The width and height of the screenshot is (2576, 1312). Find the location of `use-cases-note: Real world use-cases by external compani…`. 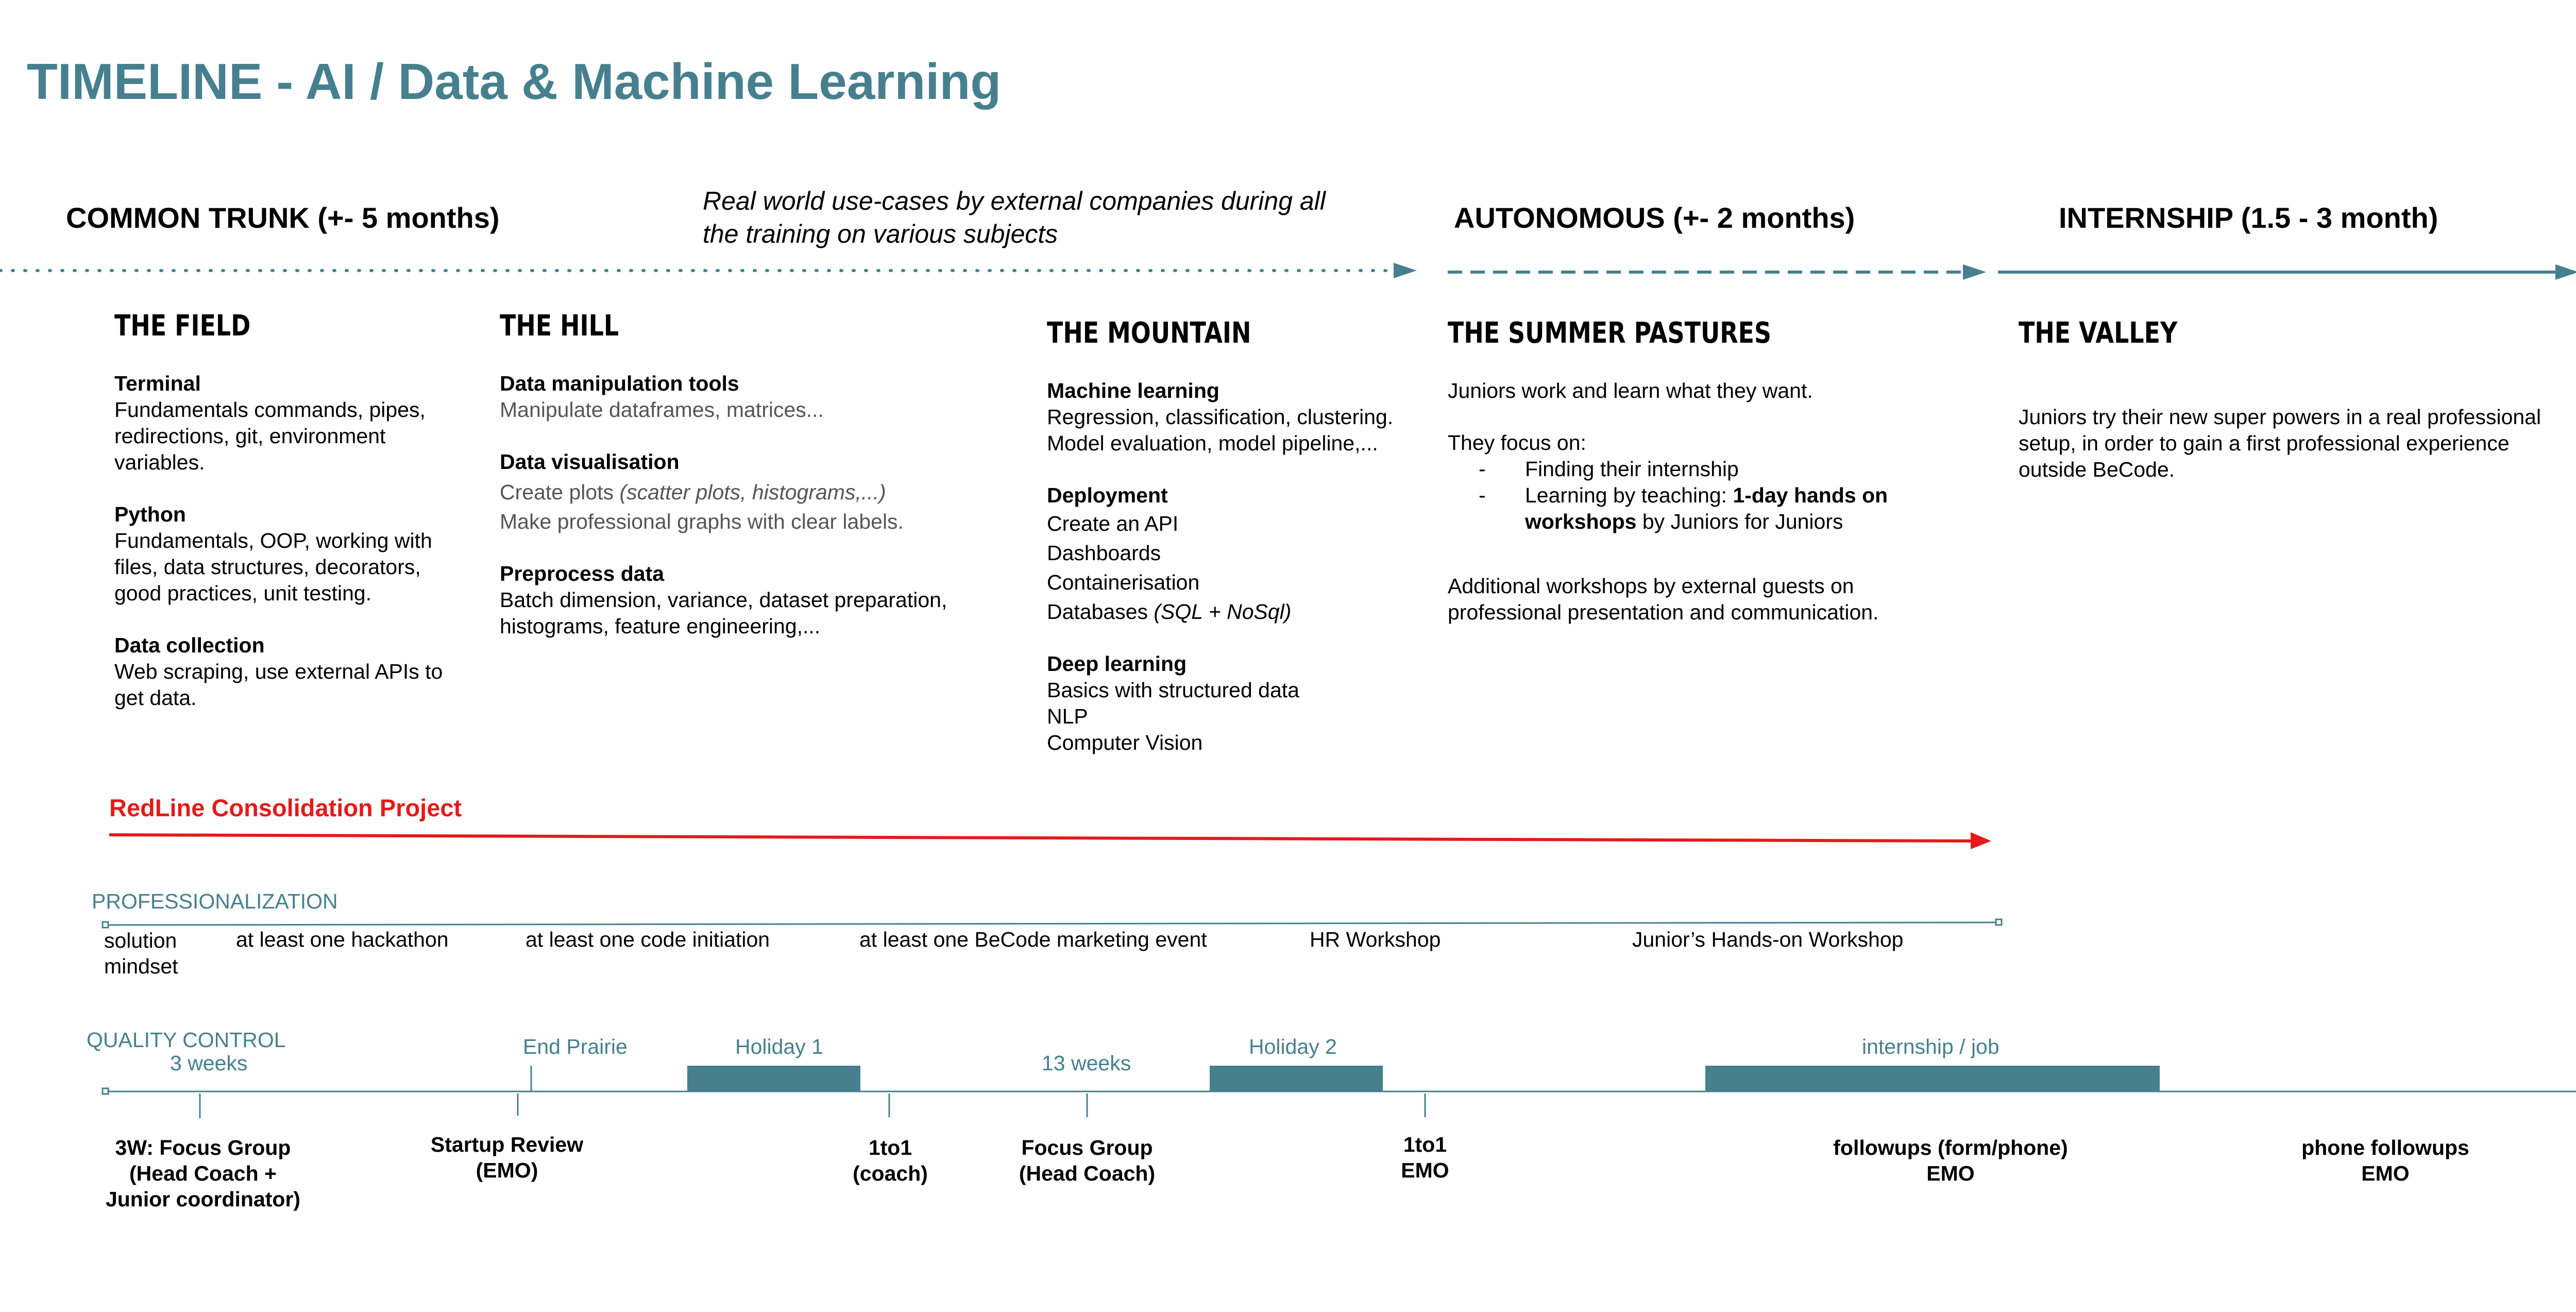

use-cases-note: Real world use-cases by external compani… is located at coordinates (1014, 217).